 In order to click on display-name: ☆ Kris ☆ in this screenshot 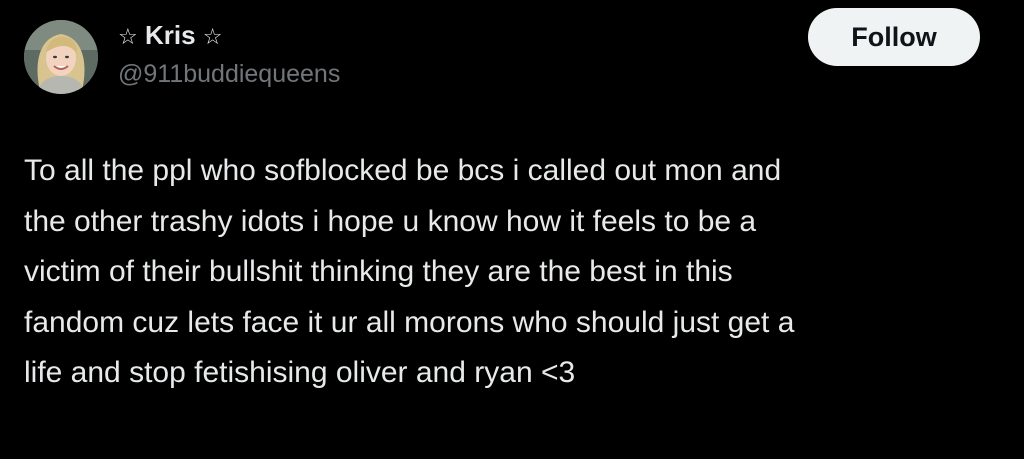, I will do `click(170, 36)`.